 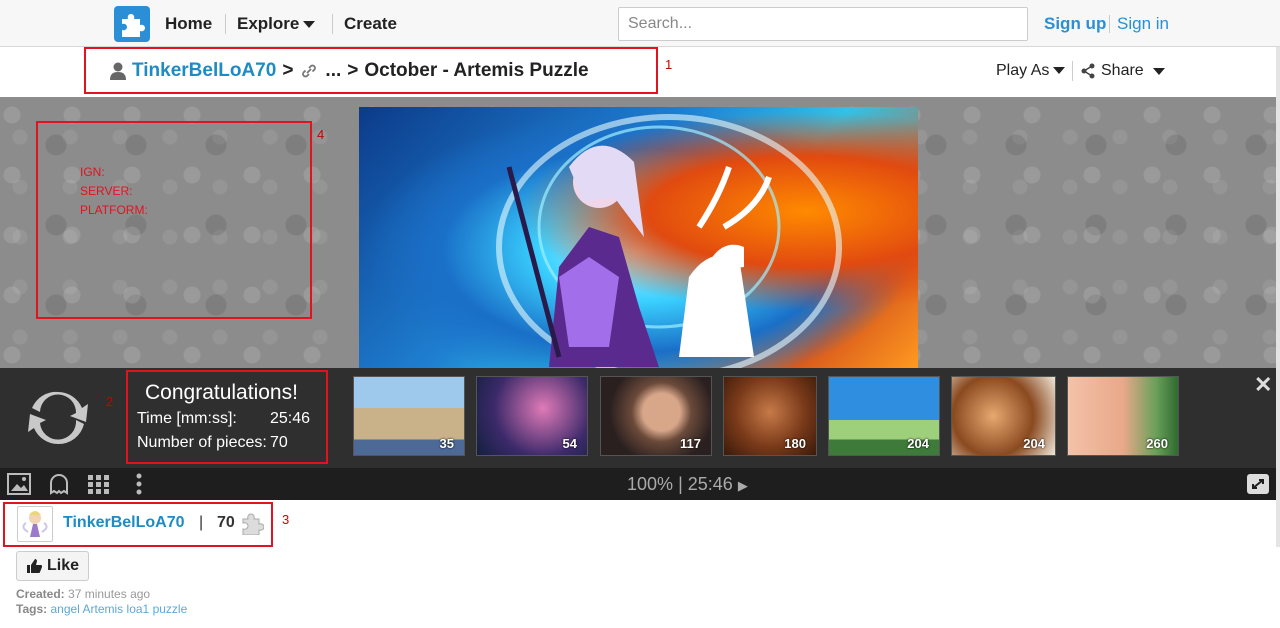 What do you see at coordinates (656, 416) in the screenshot?
I see `thumbnail-puzzle: 117` at bounding box center [656, 416].